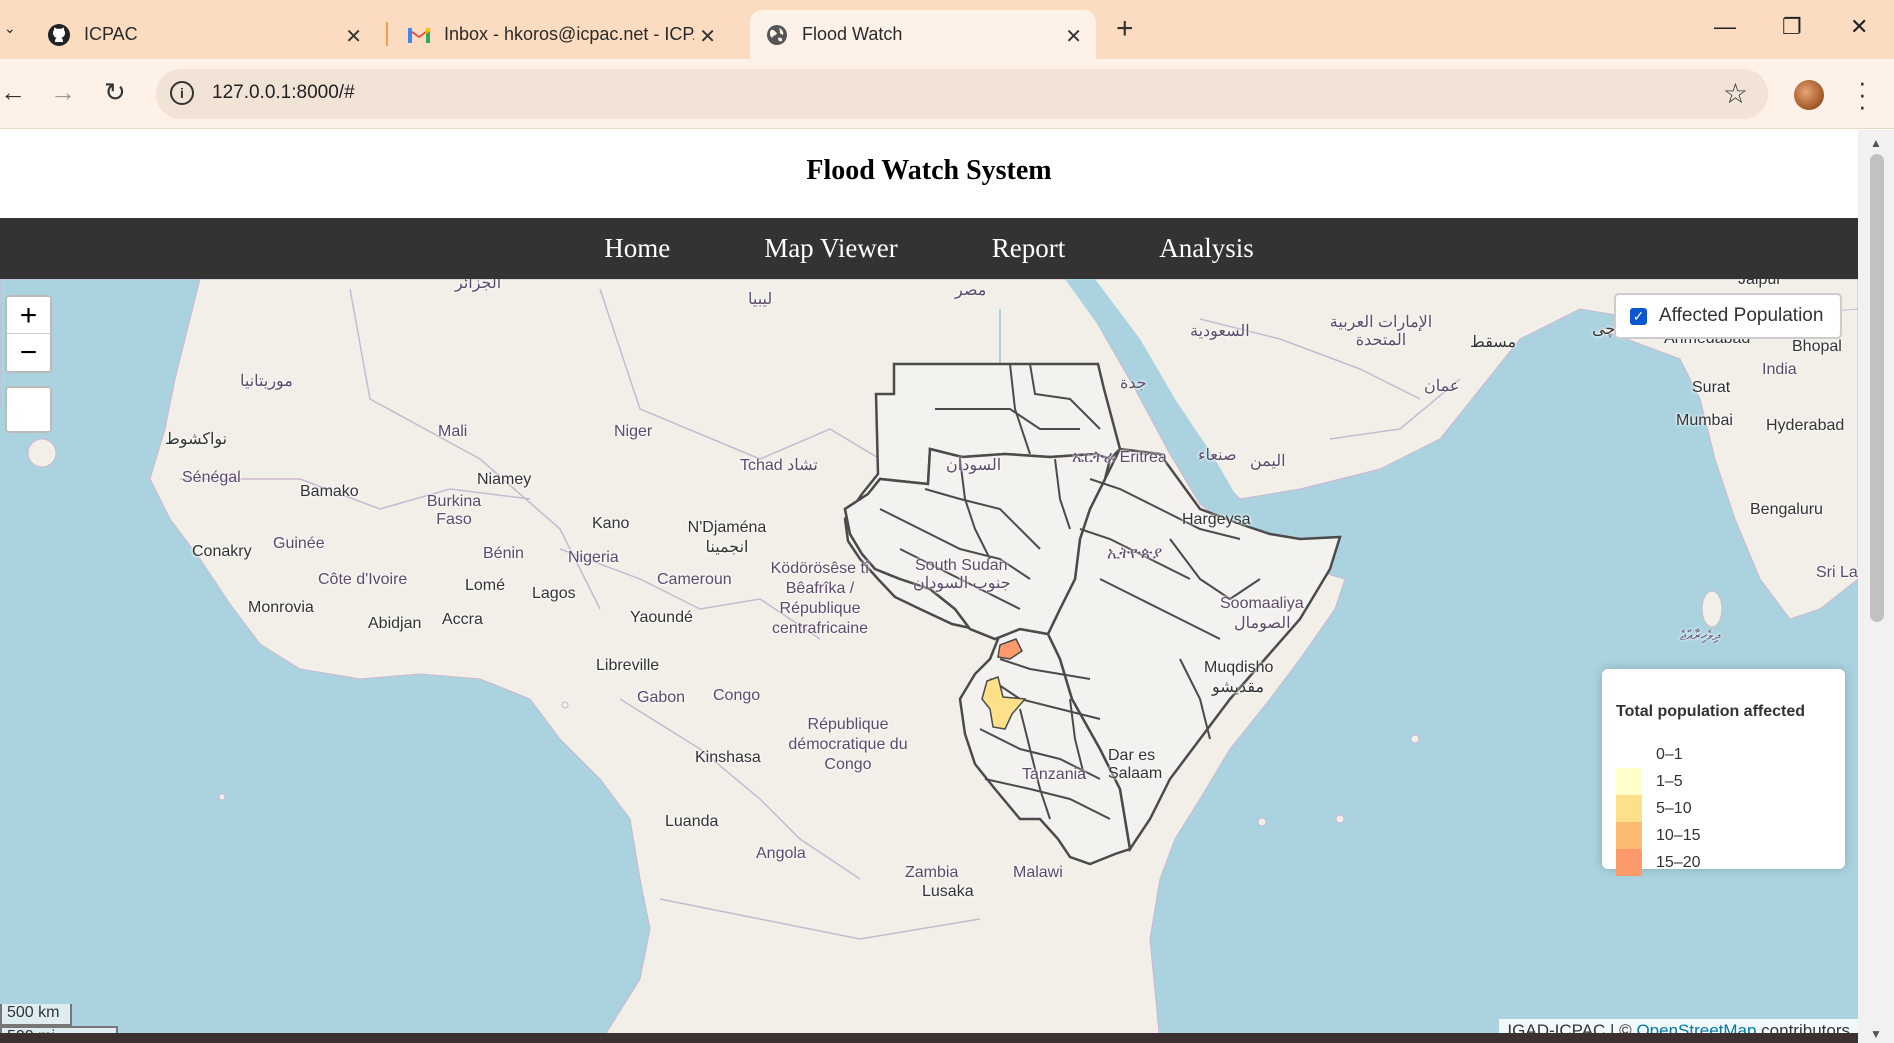 This screenshot has height=1043, width=1894. Describe the element at coordinates (1741, 315) in the screenshot. I see `layer-label: Affected Population` at that location.